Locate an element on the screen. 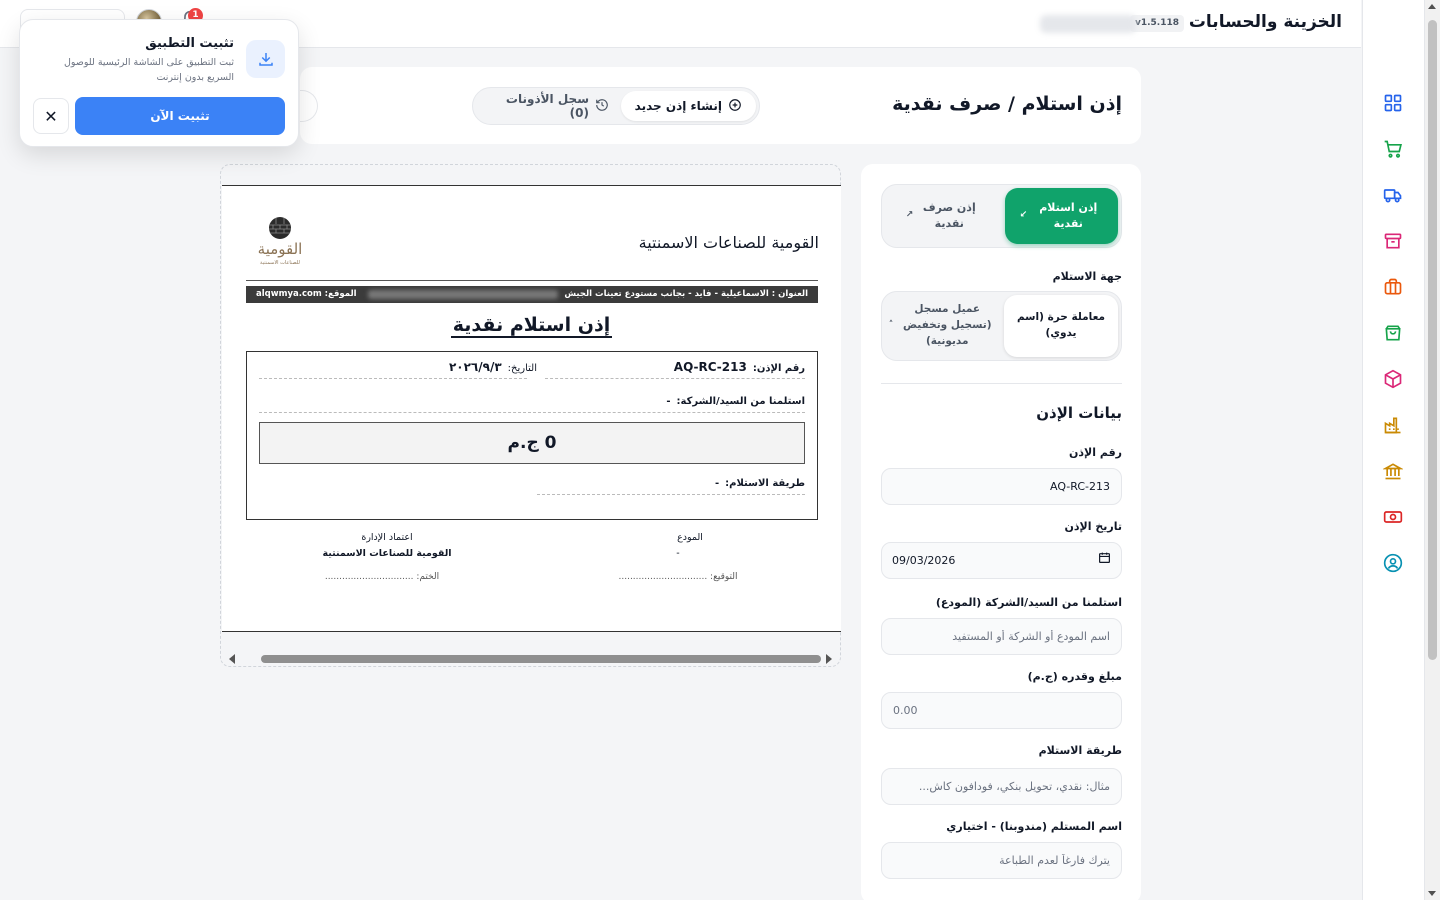  archive-icon is located at coordinates (1393, 241).